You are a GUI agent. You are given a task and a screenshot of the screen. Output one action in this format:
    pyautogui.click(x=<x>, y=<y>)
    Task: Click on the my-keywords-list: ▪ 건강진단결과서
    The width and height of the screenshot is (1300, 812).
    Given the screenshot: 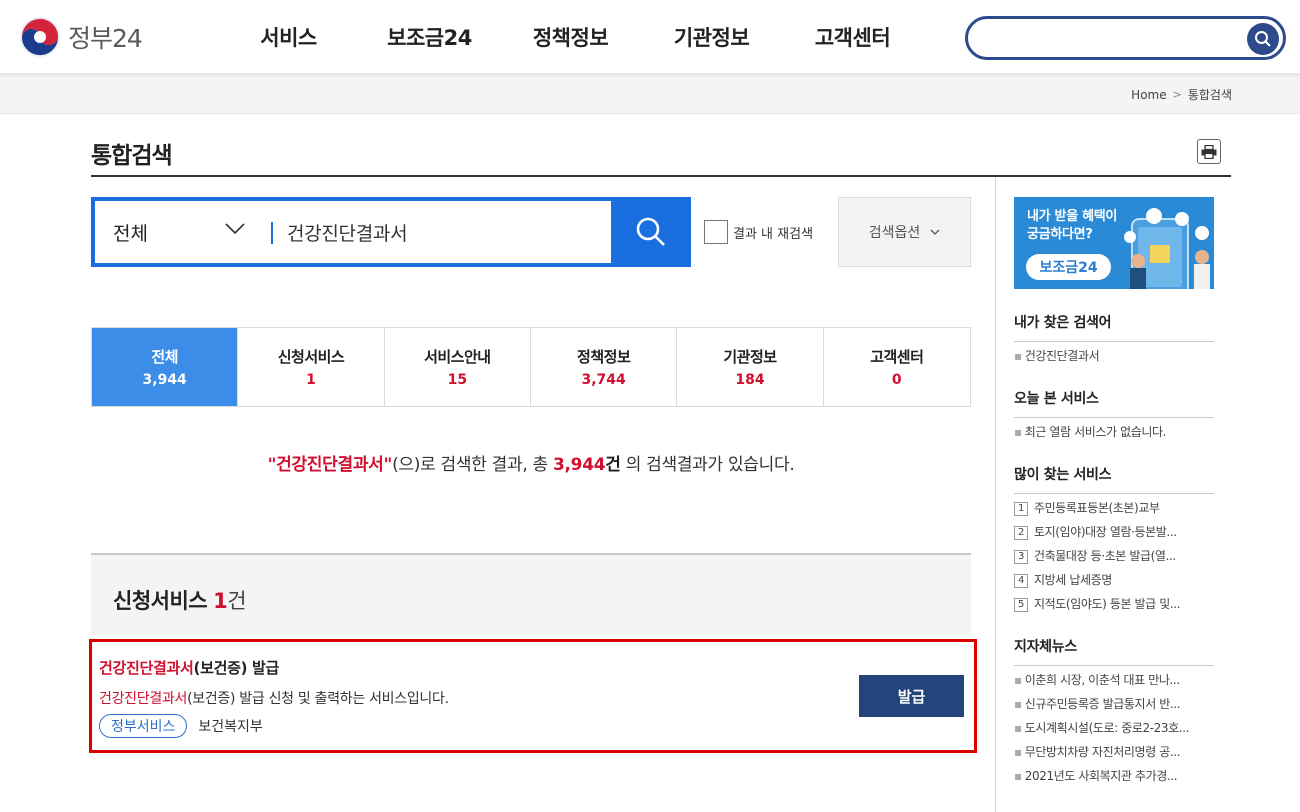 What is the action you would take?
    pyautogui.click(x=1114, y=356)
    